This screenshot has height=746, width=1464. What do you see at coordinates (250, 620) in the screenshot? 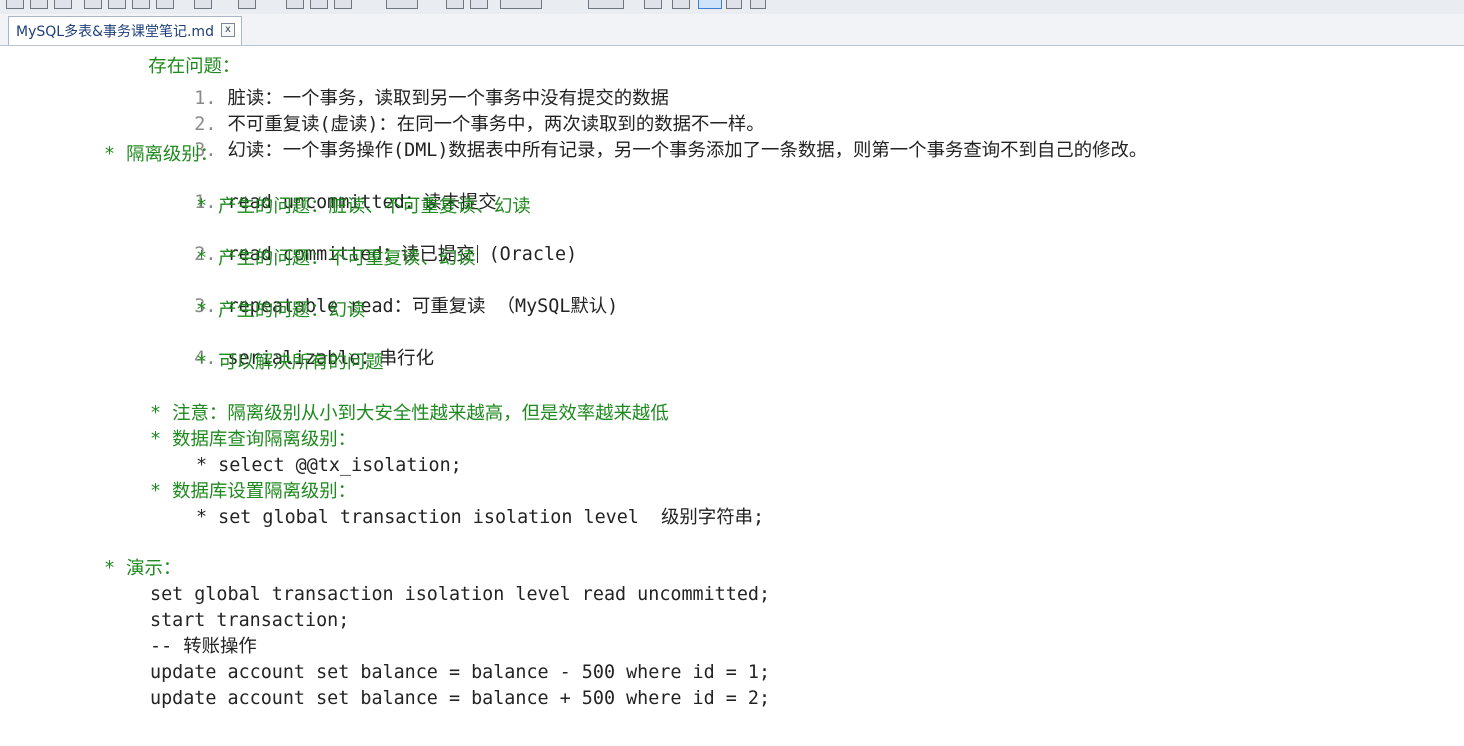
I see `demo-line-2: start transaction;` at bounding box center [250, 620].